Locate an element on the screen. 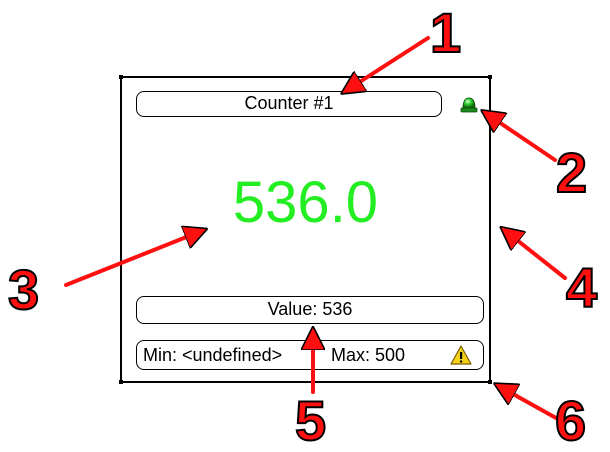 This screenshot has height=452, width=610. resize-handle-top-left is located at coordinates (121, 77).